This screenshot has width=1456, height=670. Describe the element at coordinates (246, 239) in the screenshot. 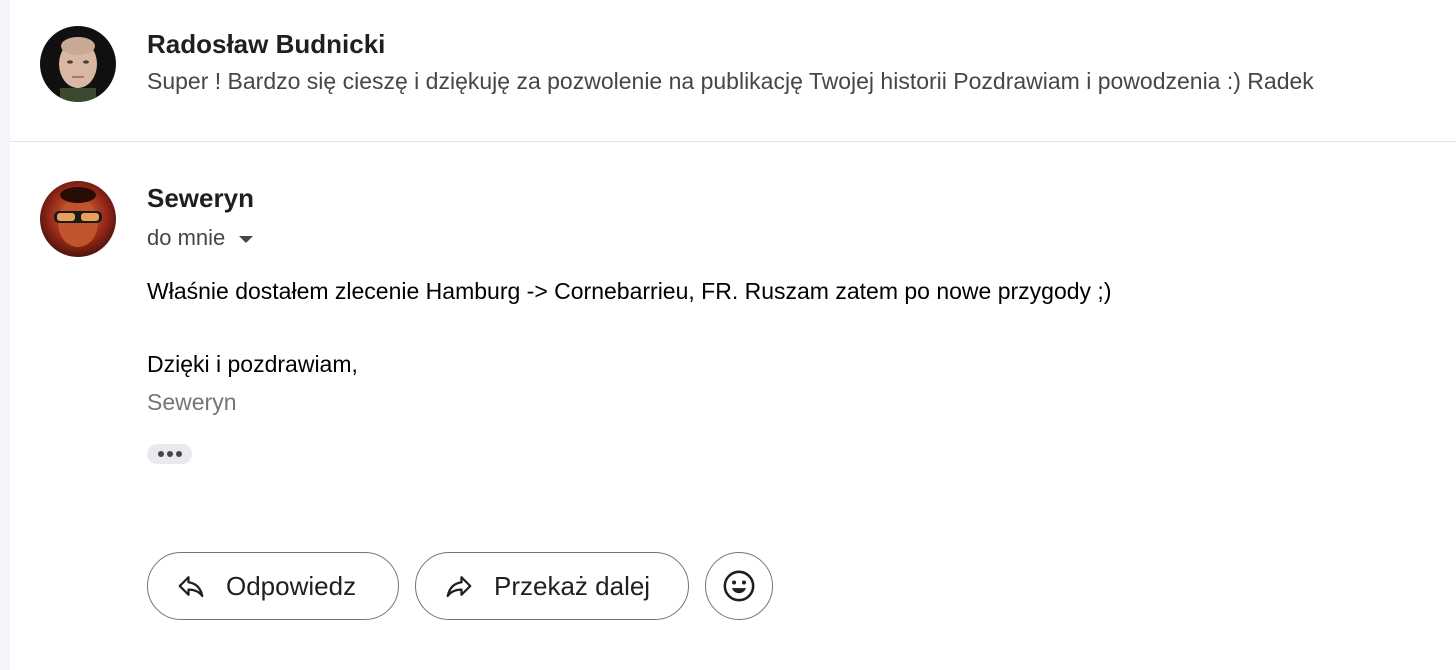

I see `caret-down-icon` at that location.